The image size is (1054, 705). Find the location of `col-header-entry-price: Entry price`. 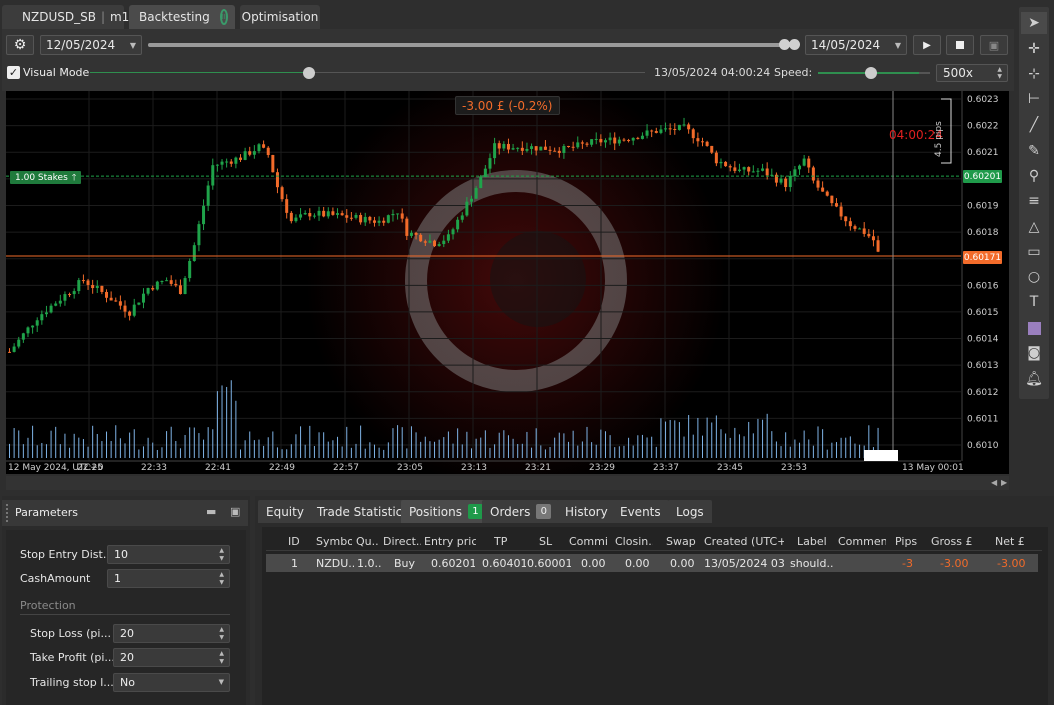

col-header-entry-price: Entry price is located at coordinates (450, 541).